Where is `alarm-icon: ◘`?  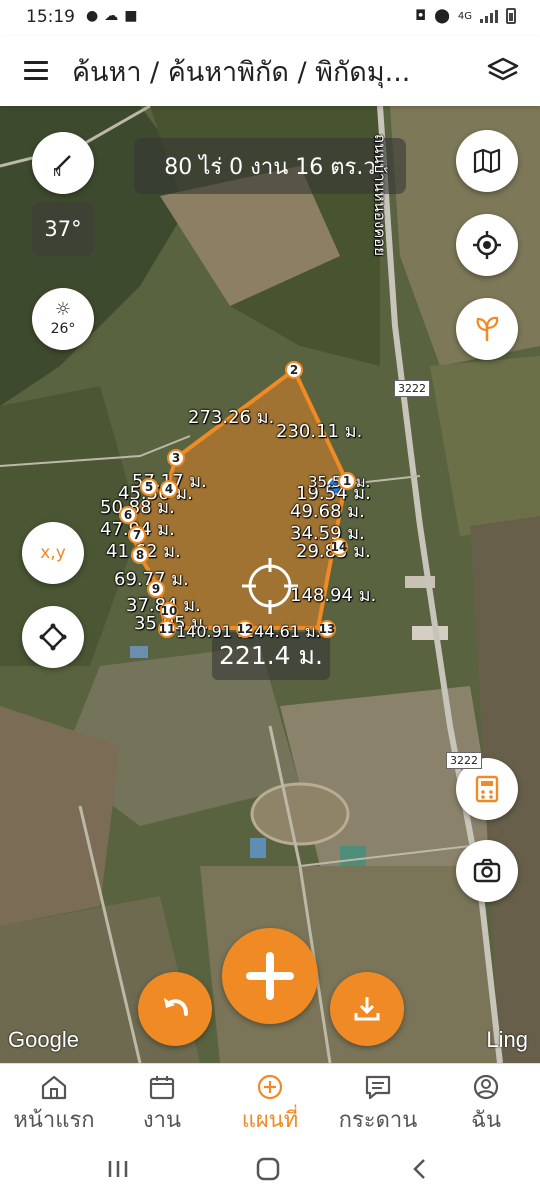
alarm-icon: ◘ is located at coordinates (421, 16).